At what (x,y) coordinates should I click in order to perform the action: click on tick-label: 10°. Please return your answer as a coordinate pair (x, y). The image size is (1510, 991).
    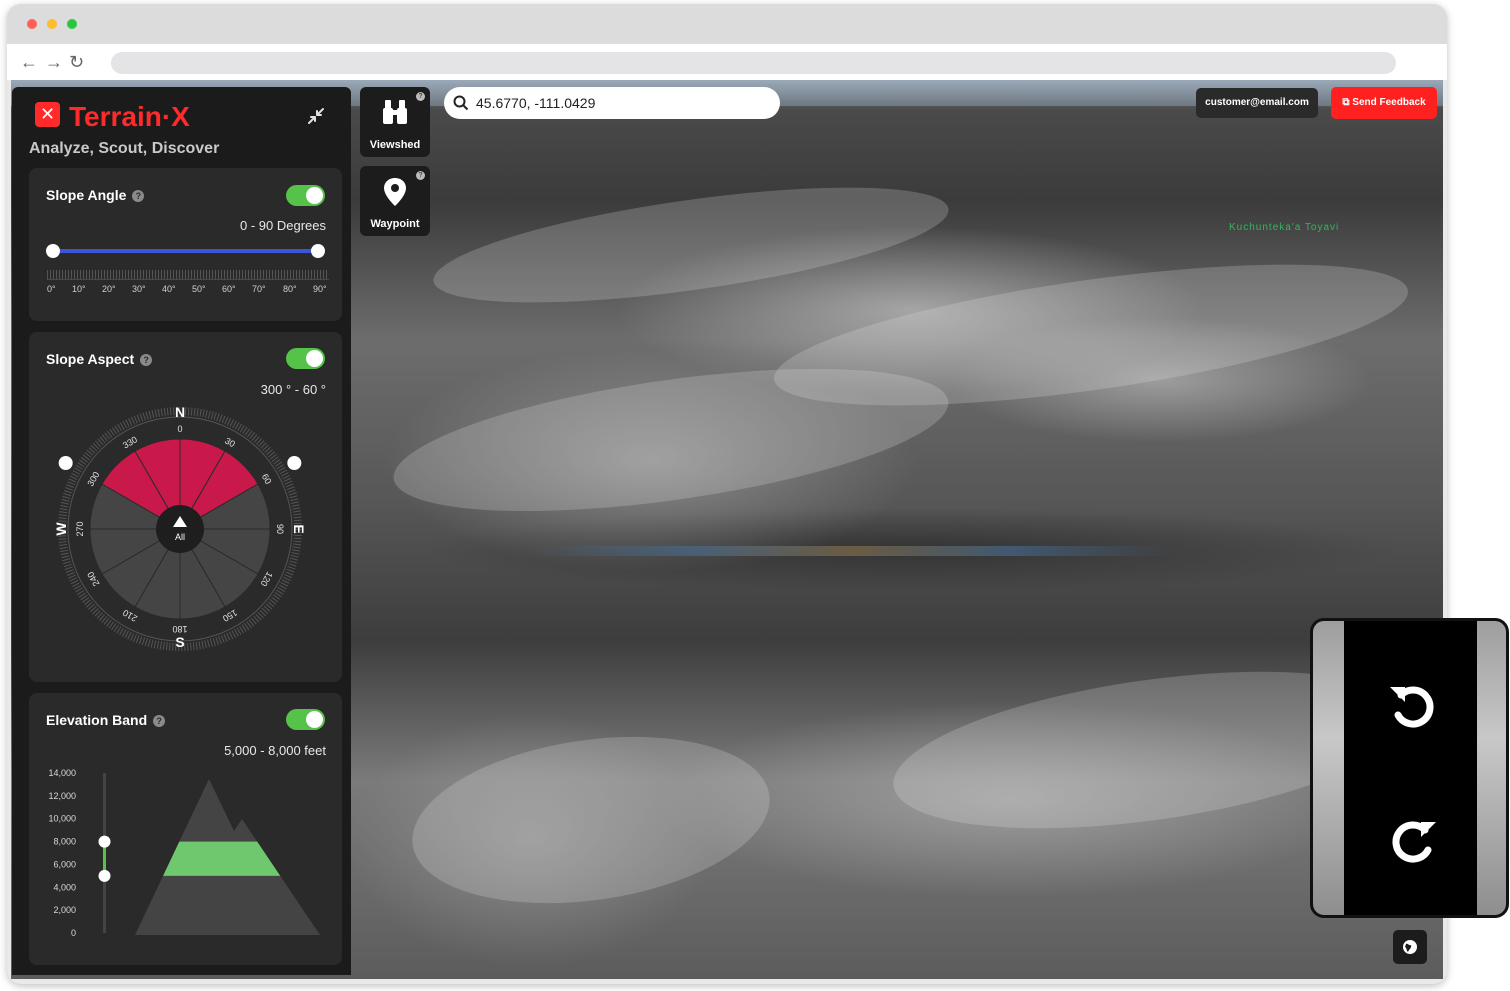
    Looking at the image, I should click on (79, 289).